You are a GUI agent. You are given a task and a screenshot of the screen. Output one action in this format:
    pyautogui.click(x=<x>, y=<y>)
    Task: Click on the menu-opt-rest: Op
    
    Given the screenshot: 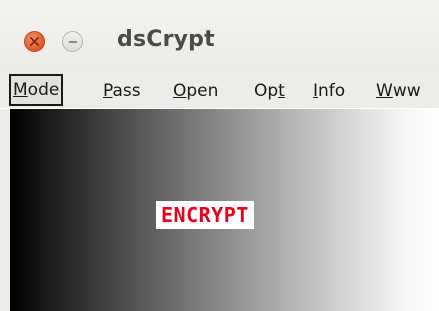 What is the action you would take?
    pyautogui.click(x=266, y=91)
    